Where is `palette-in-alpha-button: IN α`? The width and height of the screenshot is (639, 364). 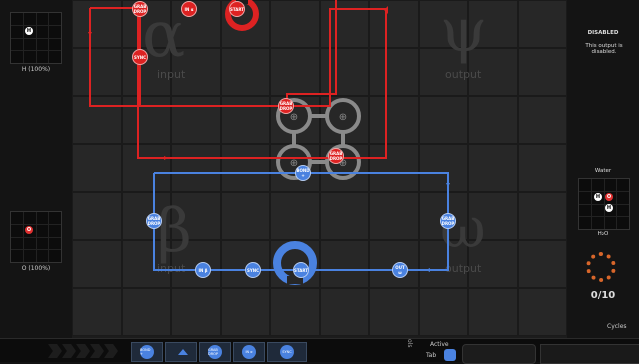
palette-in-alpha-button: IN α is located at coordinates (249, 352).